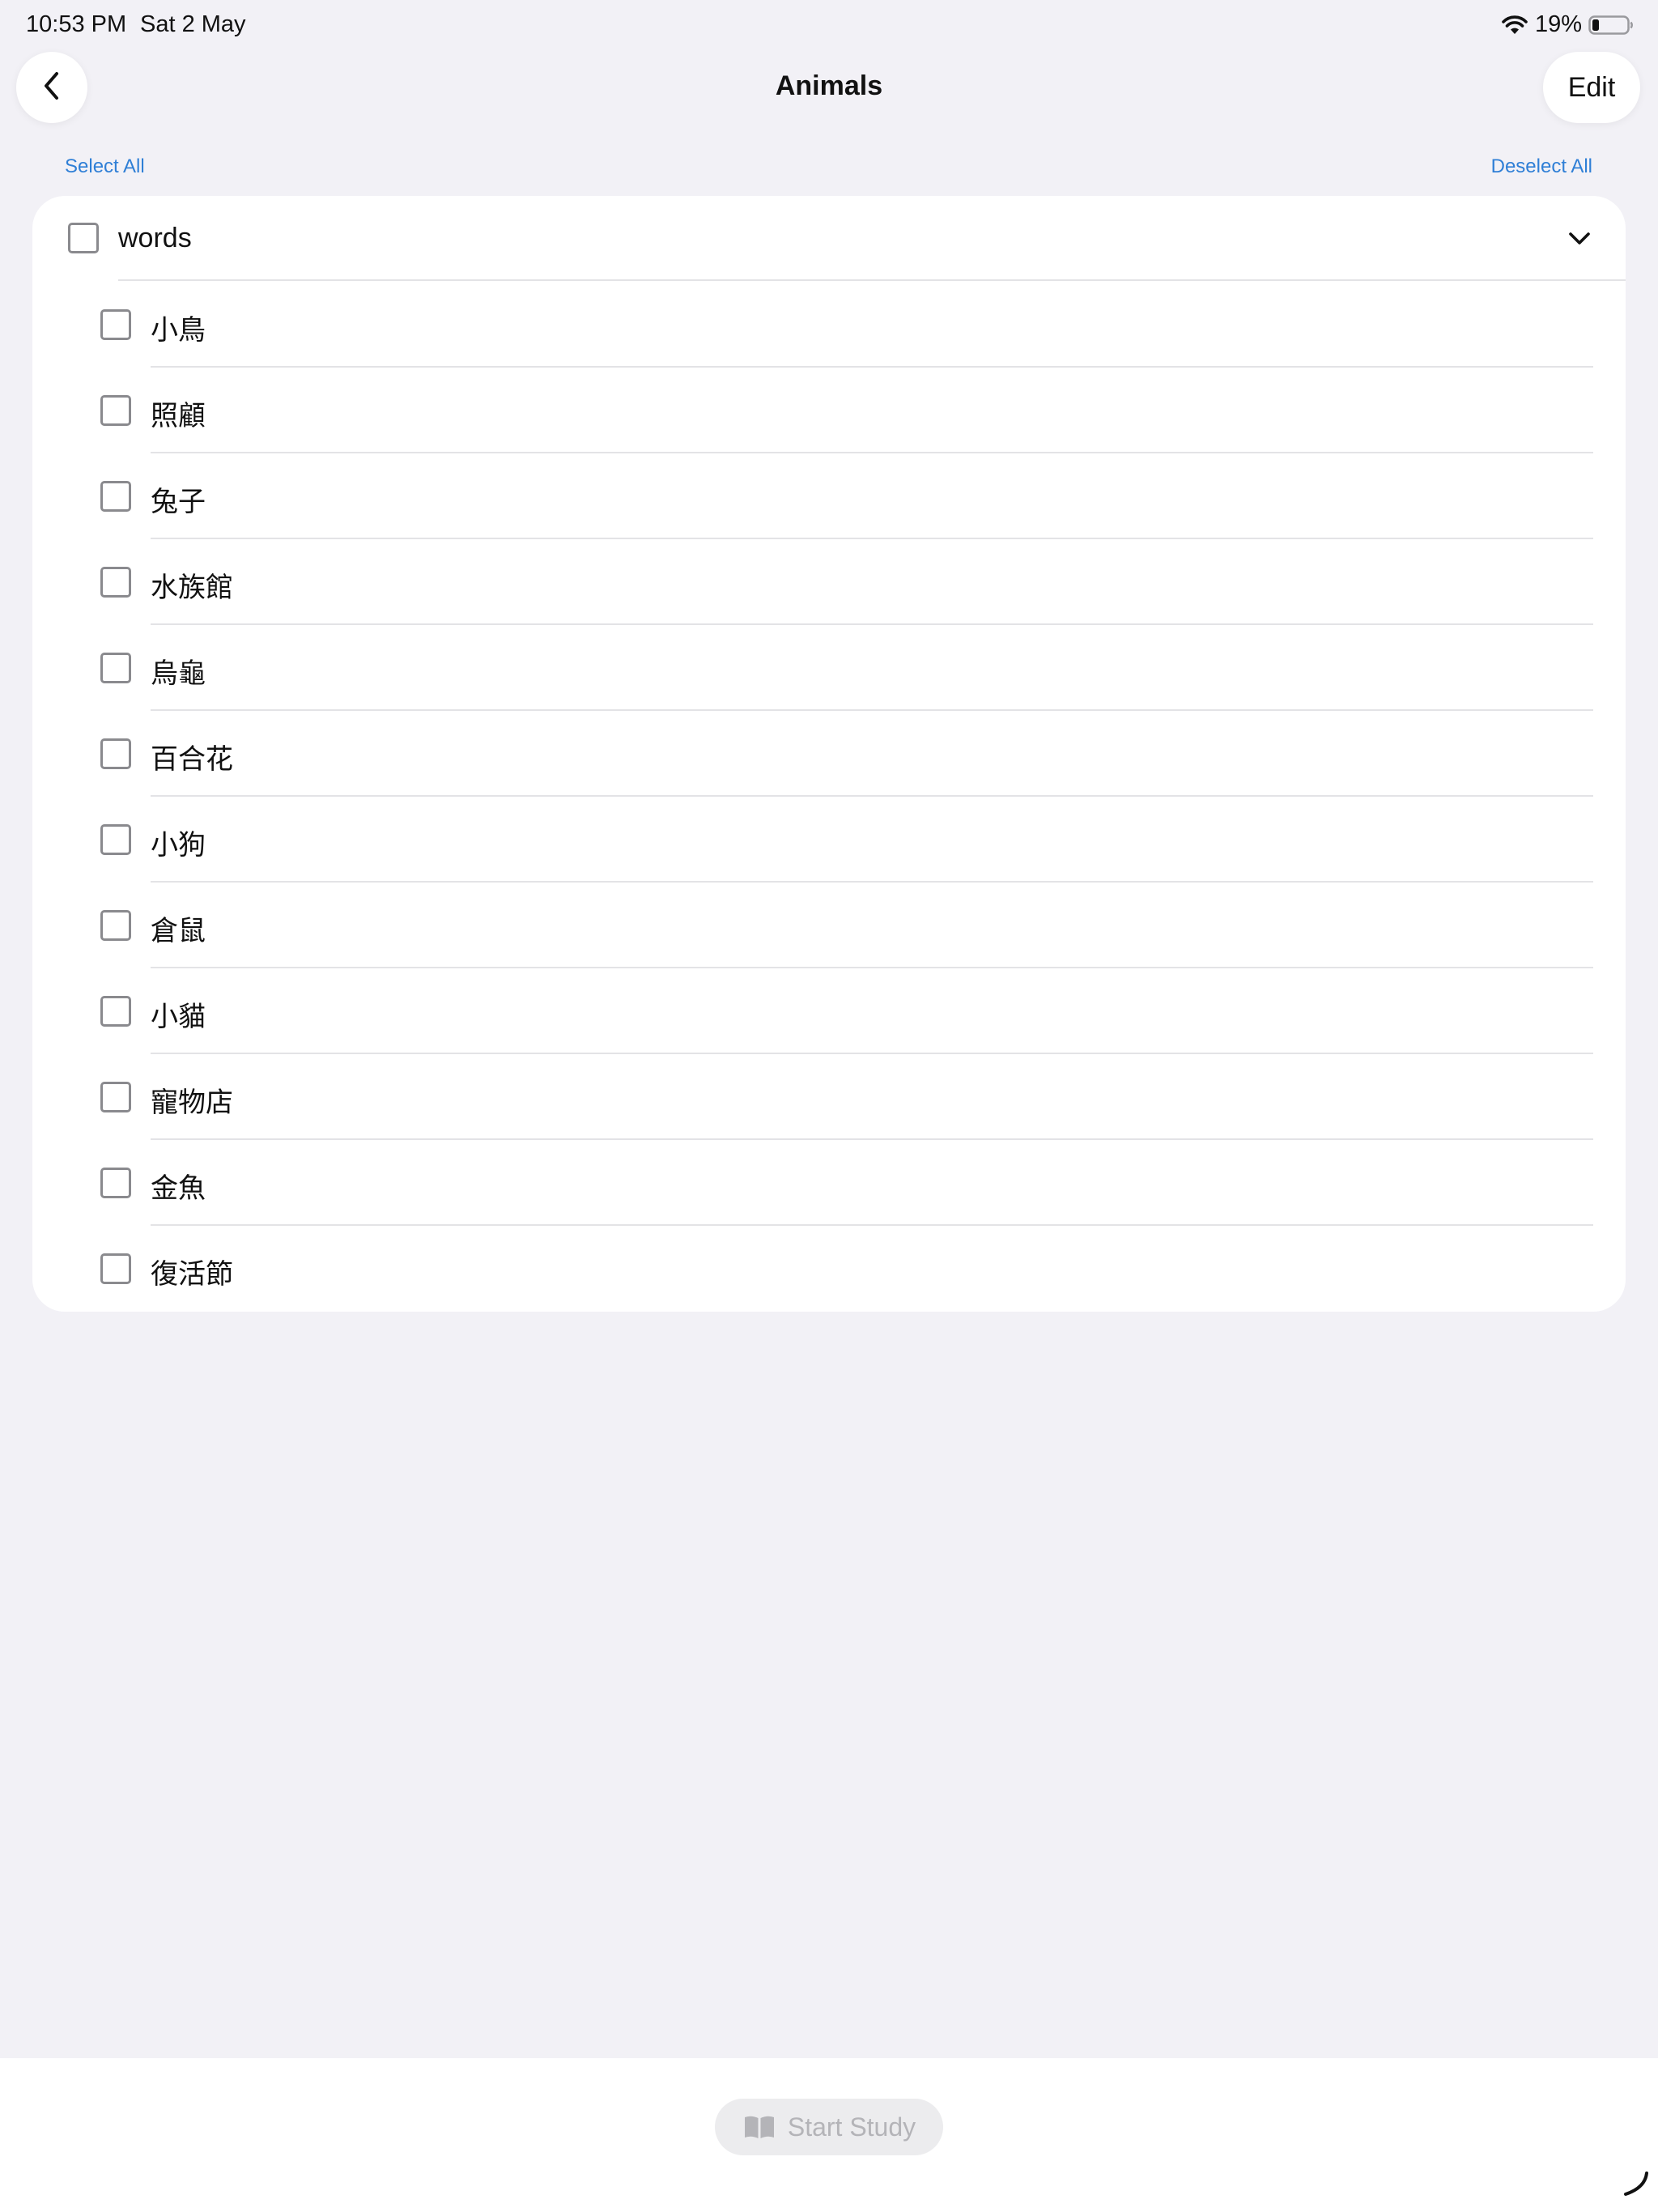 The image size is (1658, 2212). What do you see at coordinates (829, 1011) in the screenshot?
I see `list-item: 小貓` at bounding box center [829, 1011].